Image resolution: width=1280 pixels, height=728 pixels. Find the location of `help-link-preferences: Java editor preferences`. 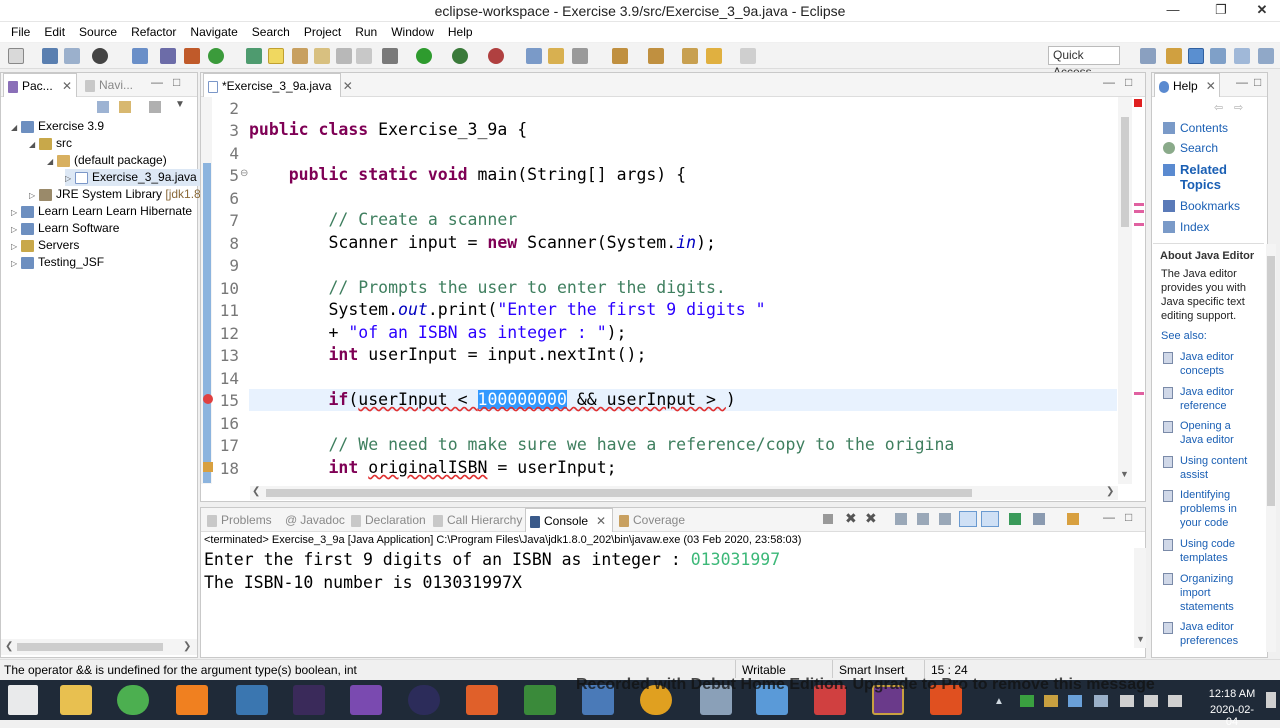

help-link-preferences: Java editor preferences is located at coordinates (1217, 634).